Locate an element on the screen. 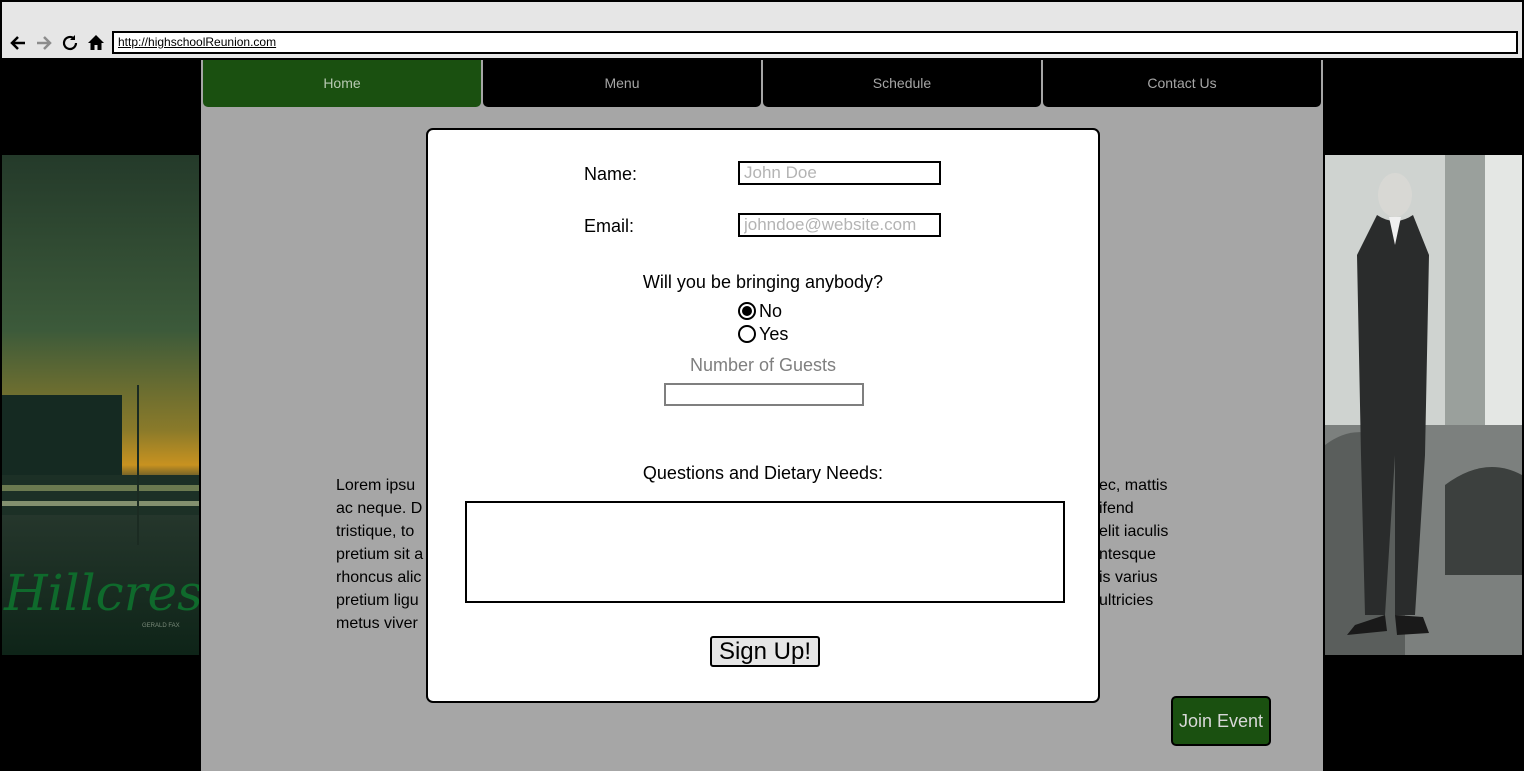 The image size is (1524, 771). radio-yes-button is located at coordinates (747, 334).